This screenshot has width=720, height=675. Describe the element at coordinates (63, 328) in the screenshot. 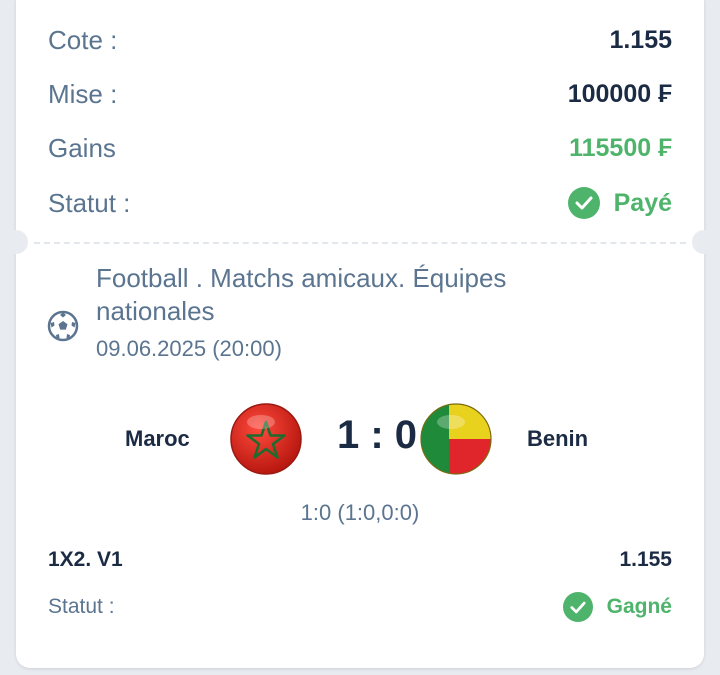

I see `soccer-ball-icon` at that location.